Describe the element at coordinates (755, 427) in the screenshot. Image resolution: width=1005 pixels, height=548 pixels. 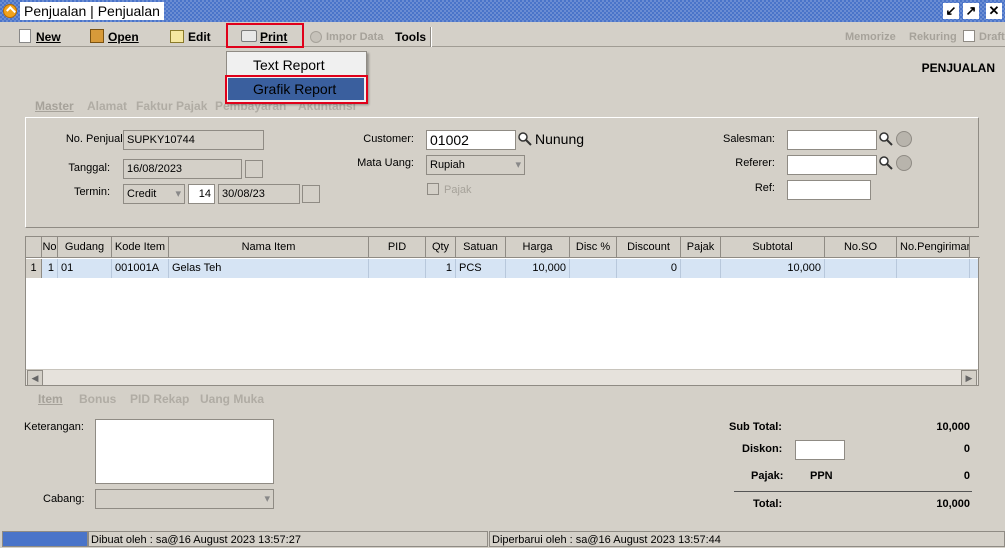
I see `sub-total-label: Sub Total:` at that location.